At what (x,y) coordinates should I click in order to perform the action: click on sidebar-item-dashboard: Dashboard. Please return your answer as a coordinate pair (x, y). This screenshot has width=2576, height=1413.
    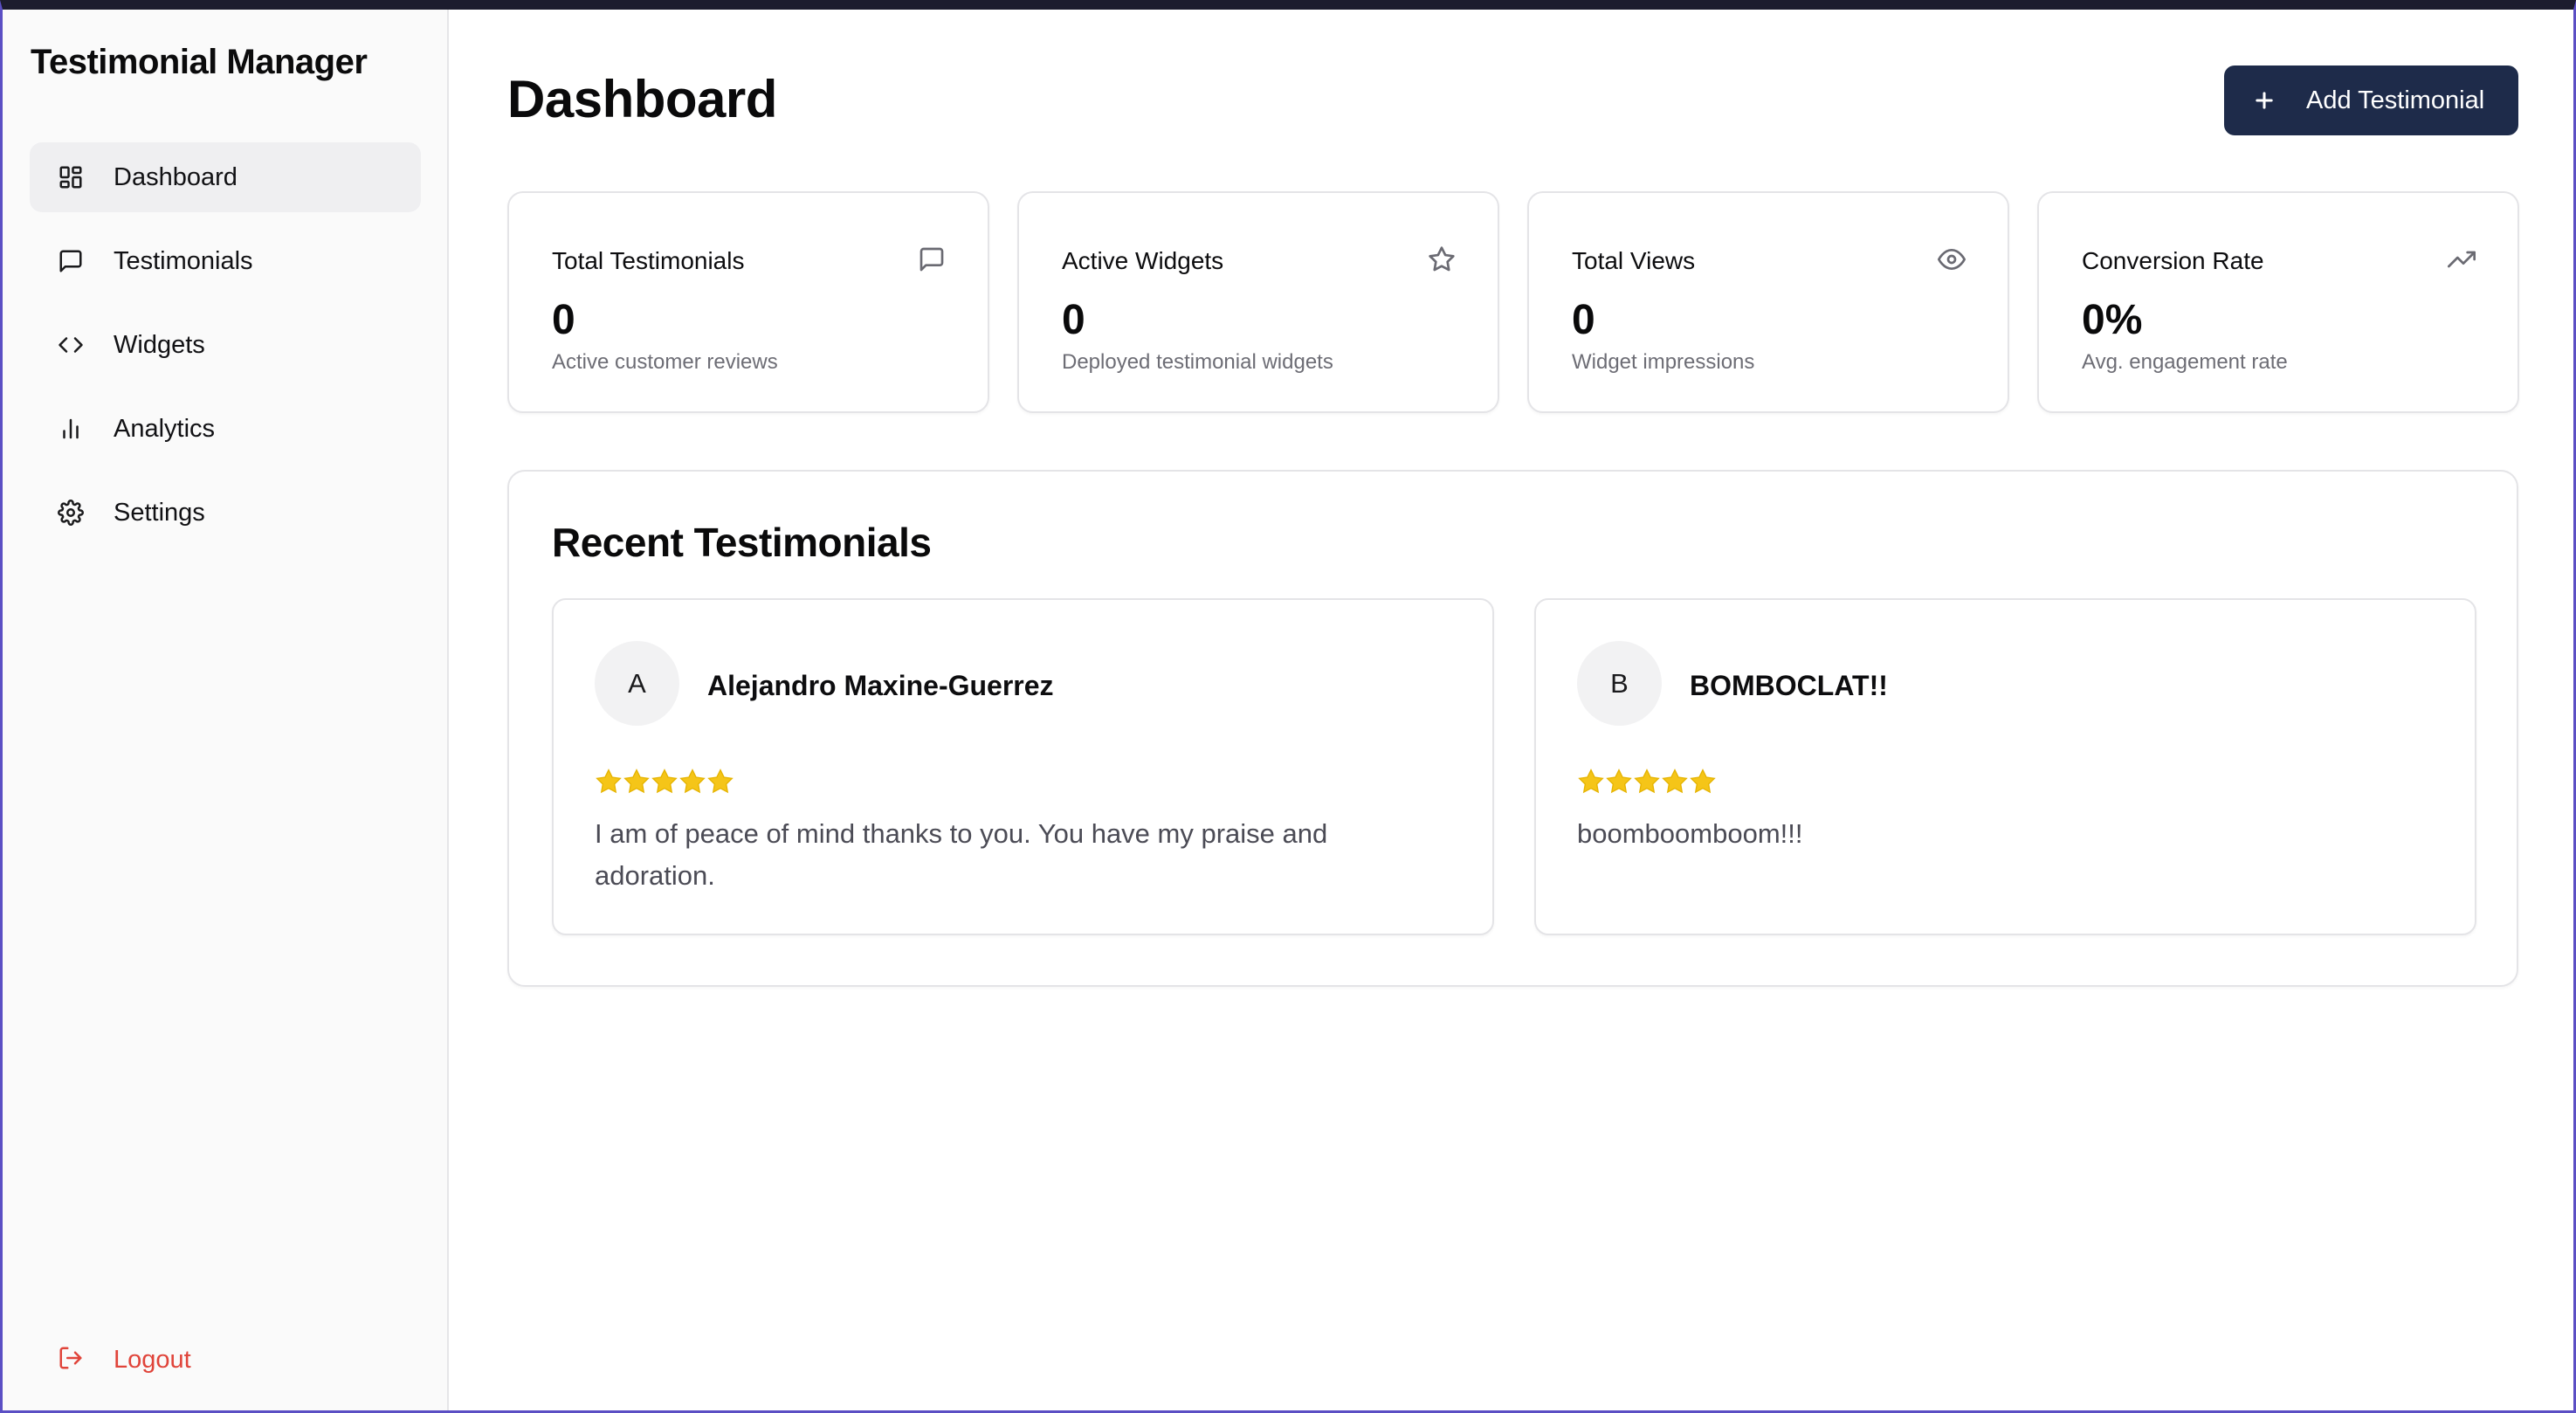
    Looking at the image, I should click on (225, 177).